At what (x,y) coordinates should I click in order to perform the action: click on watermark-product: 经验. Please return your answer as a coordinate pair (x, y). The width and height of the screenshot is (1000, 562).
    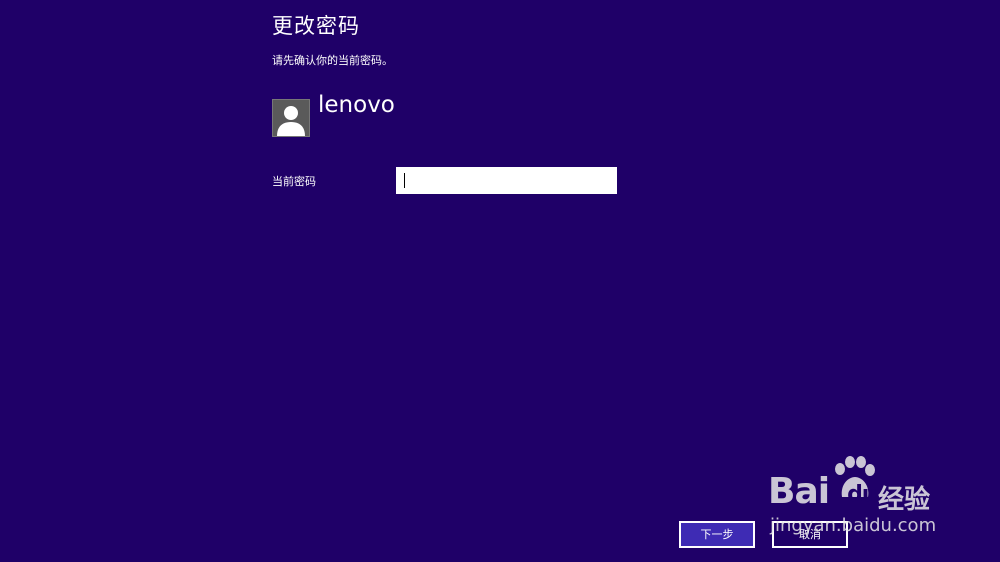
    Looking at the image, I should click on (904, 500).